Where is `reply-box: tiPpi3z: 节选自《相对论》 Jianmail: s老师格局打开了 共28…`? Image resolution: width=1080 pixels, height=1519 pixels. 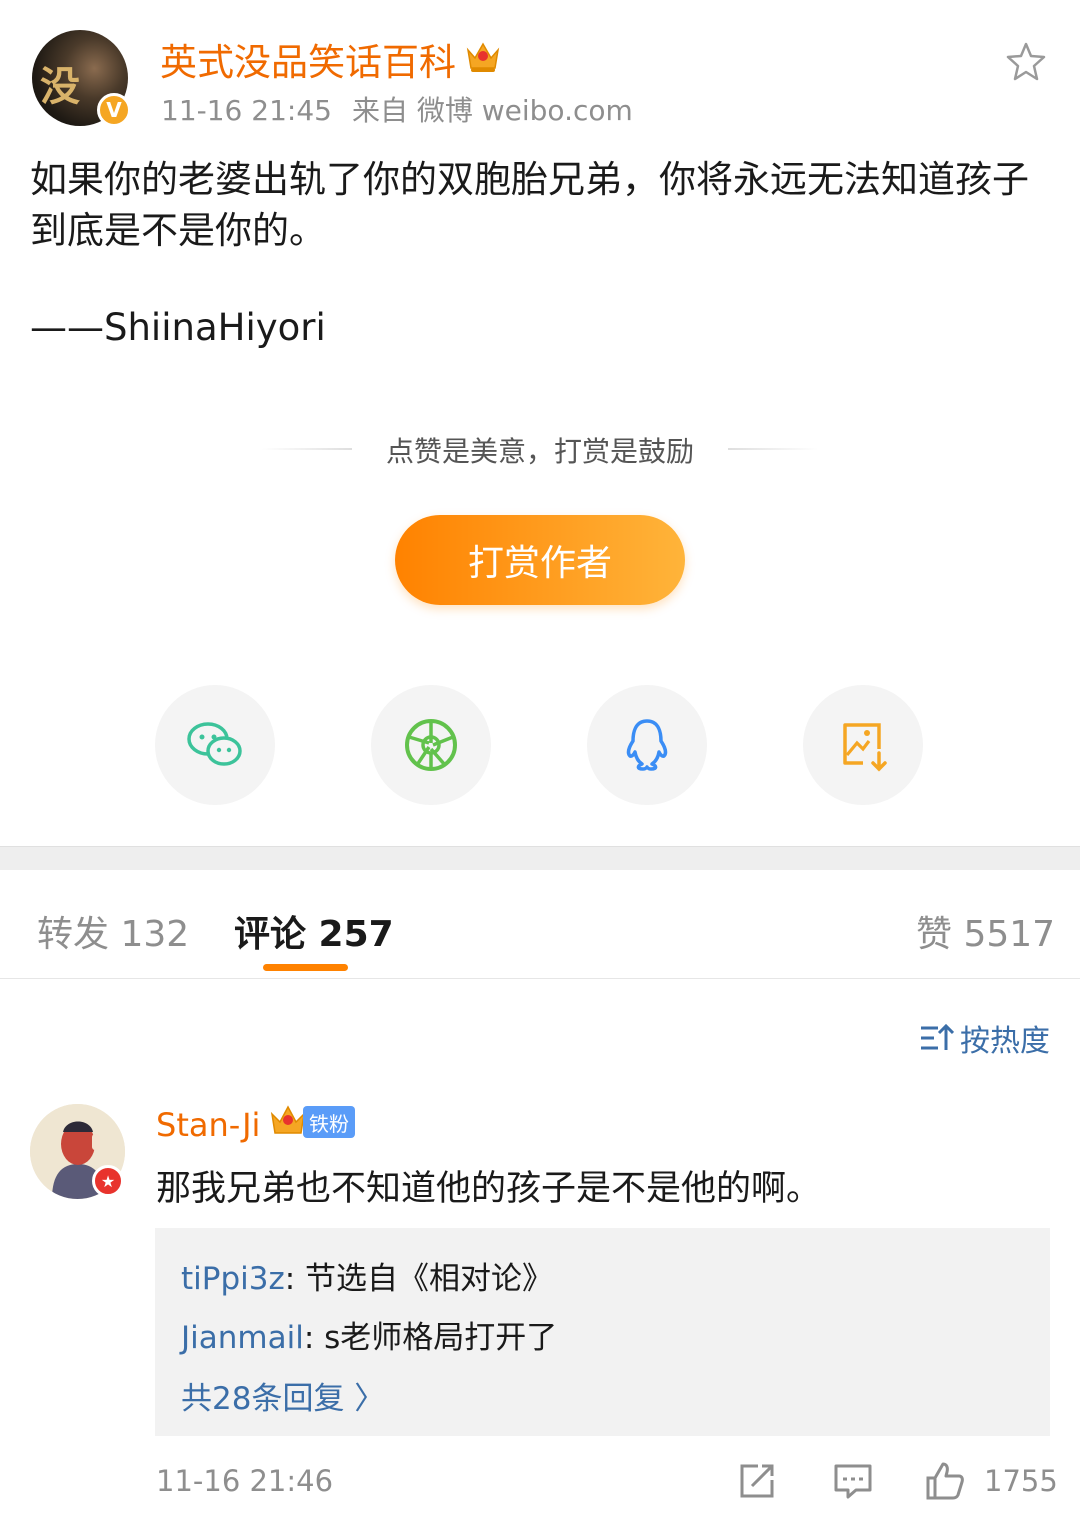
reply-box: tiPpi3z: 节选自《相对论》 Jianmail: s老师格局打开了 共28… is located at coordinates (602, 1332).